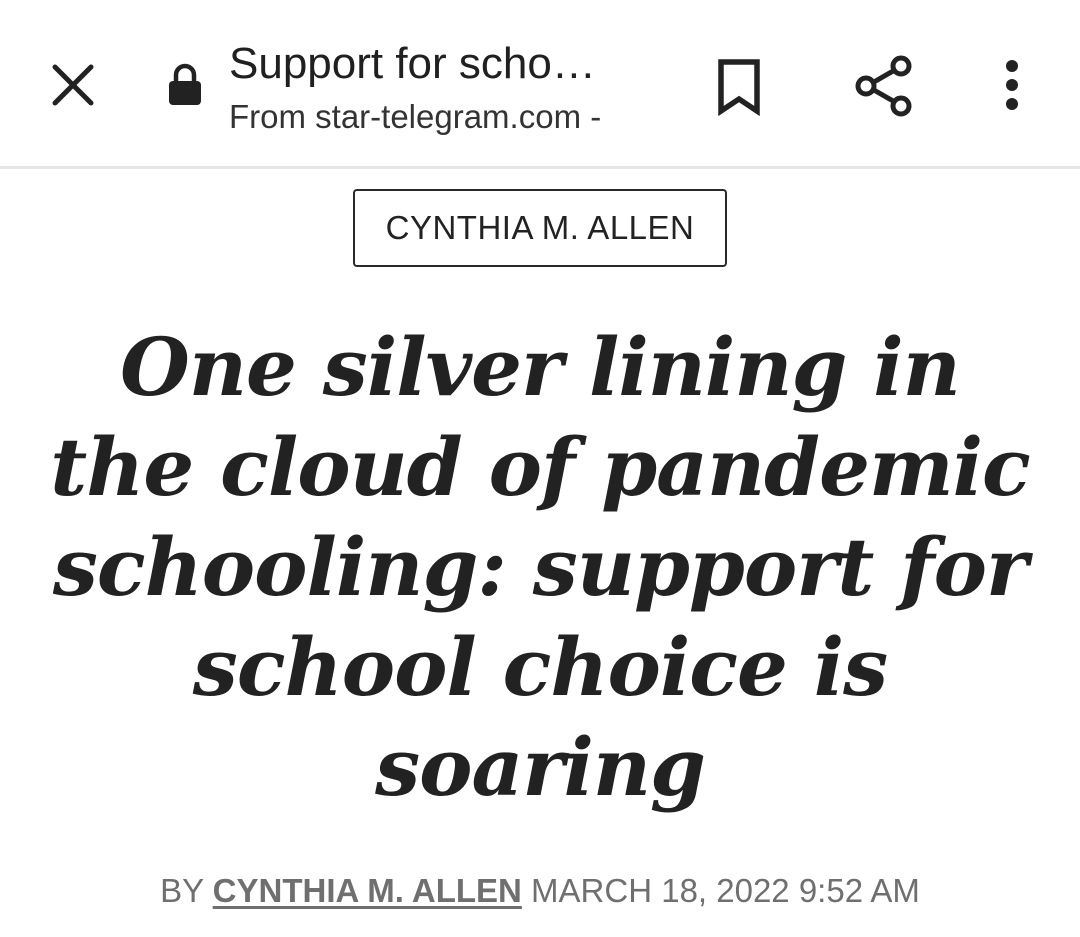 The height and width of the screenshot is (937, 1080). What do you see at coordinates (185, 84) in the screenshot?
I see `lock-icon` at bounding box center [185, 84].